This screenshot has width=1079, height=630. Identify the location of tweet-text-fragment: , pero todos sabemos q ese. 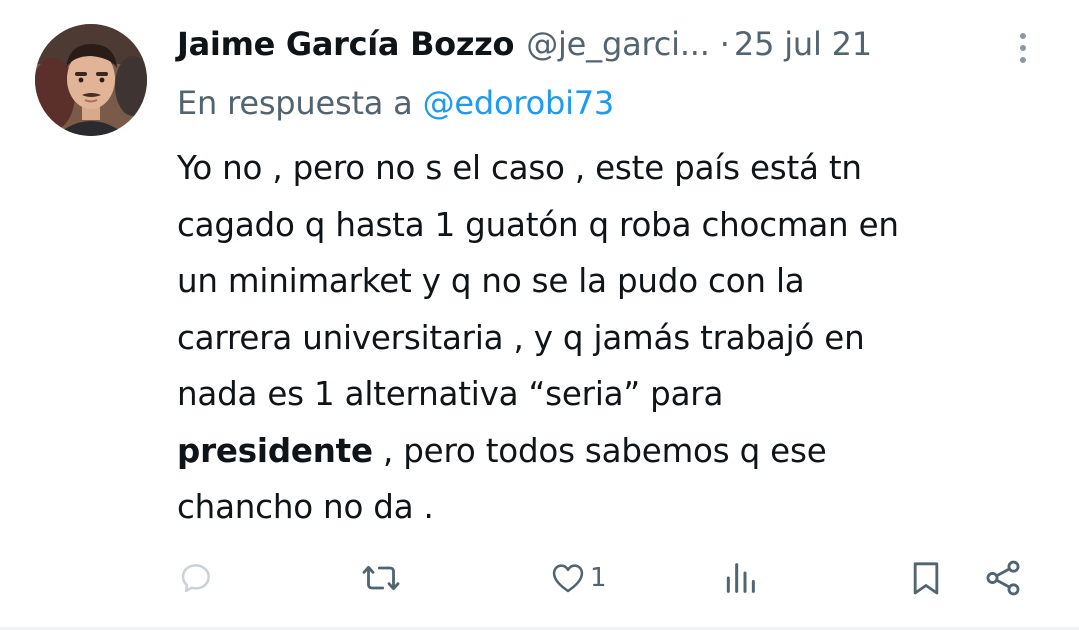
(599, 450).